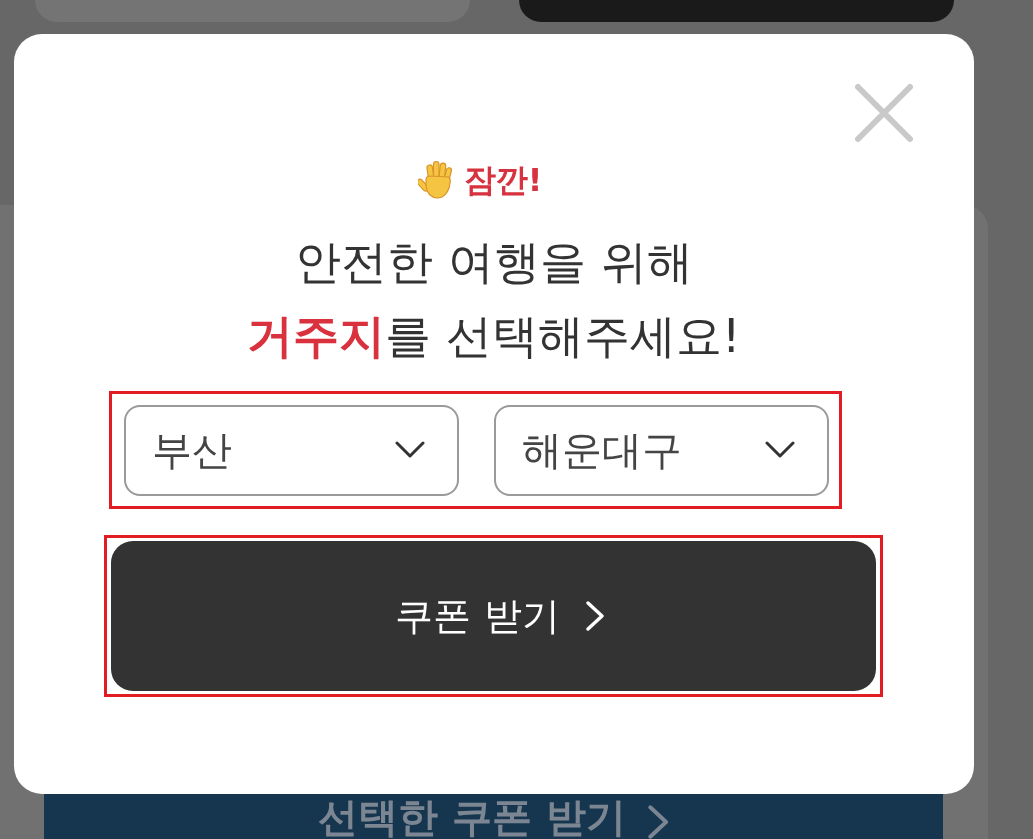 The height and width of the screenshot is (839, 1033). What do you see at coordinates (493, 616) in the screenshot?
I see `get-coupon-button: 쿠폰 받기` at bounding box center [493, 616].